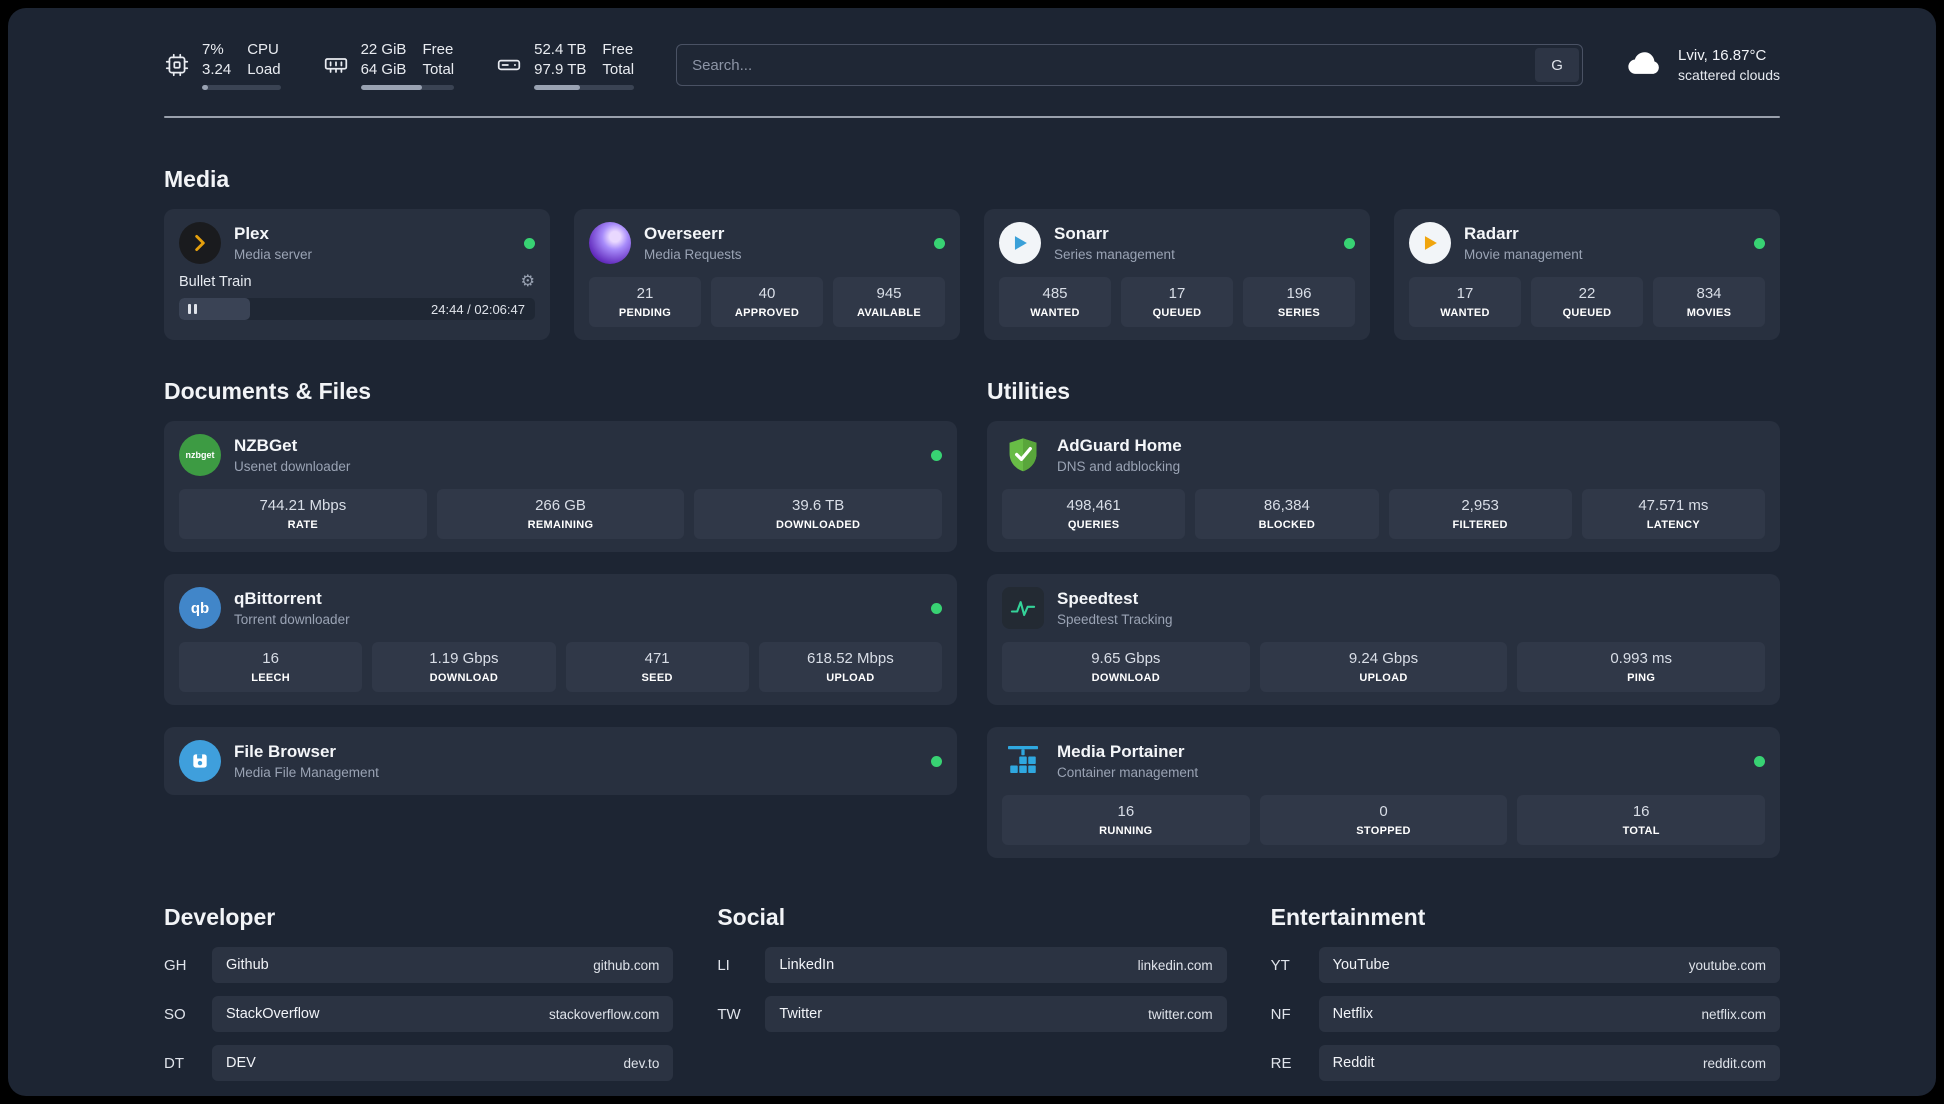 Image resolution: width=1944 pixels, height=1104 pixels. Describe the element at coordinates (251, 233) in the screenshot. I see `app-name: Plex` at that location.